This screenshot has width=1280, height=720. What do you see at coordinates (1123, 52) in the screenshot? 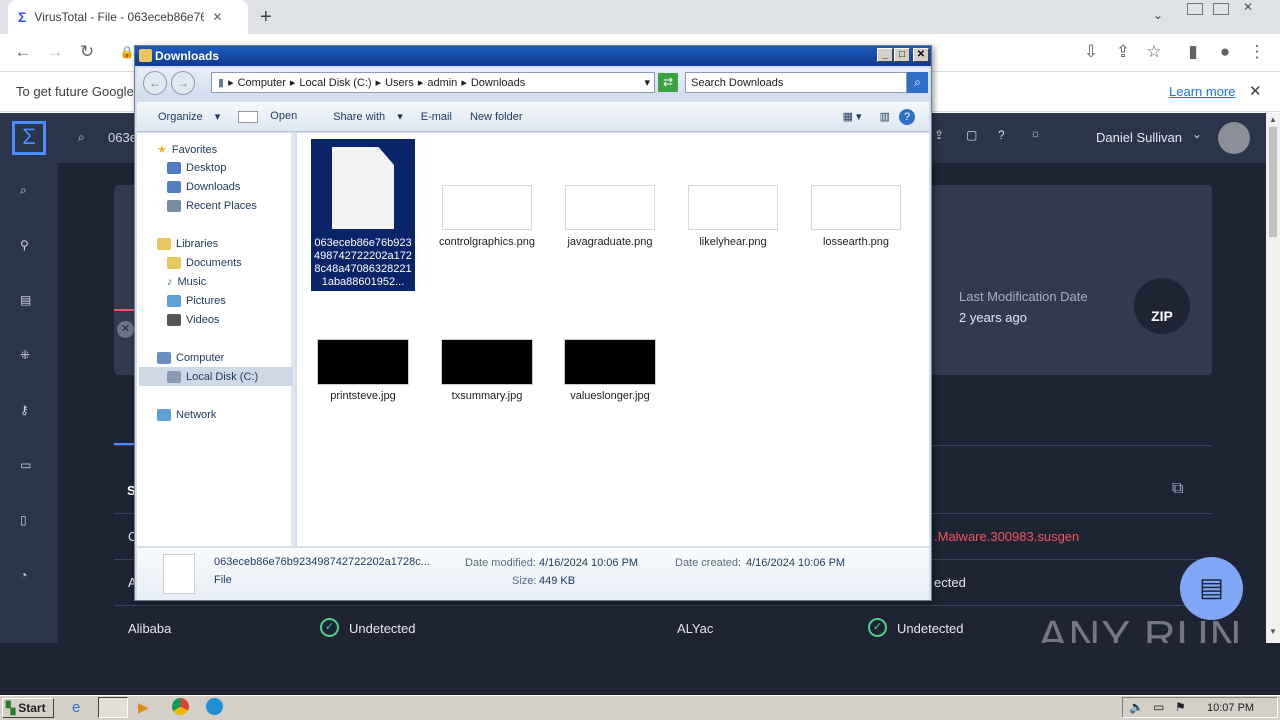
I see `share-icon: ⇪` at bounding box center [1123, 52].